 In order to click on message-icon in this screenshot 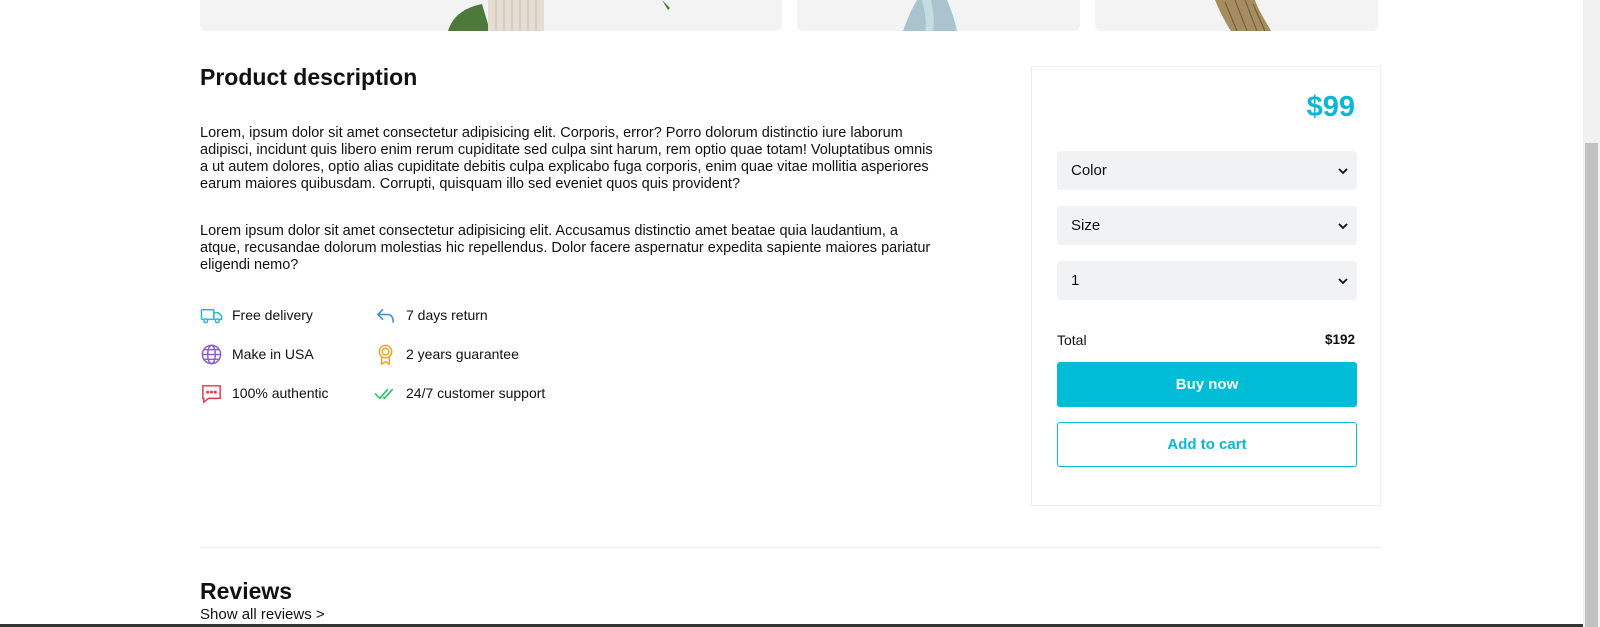, I will do `click(211, 394)`.